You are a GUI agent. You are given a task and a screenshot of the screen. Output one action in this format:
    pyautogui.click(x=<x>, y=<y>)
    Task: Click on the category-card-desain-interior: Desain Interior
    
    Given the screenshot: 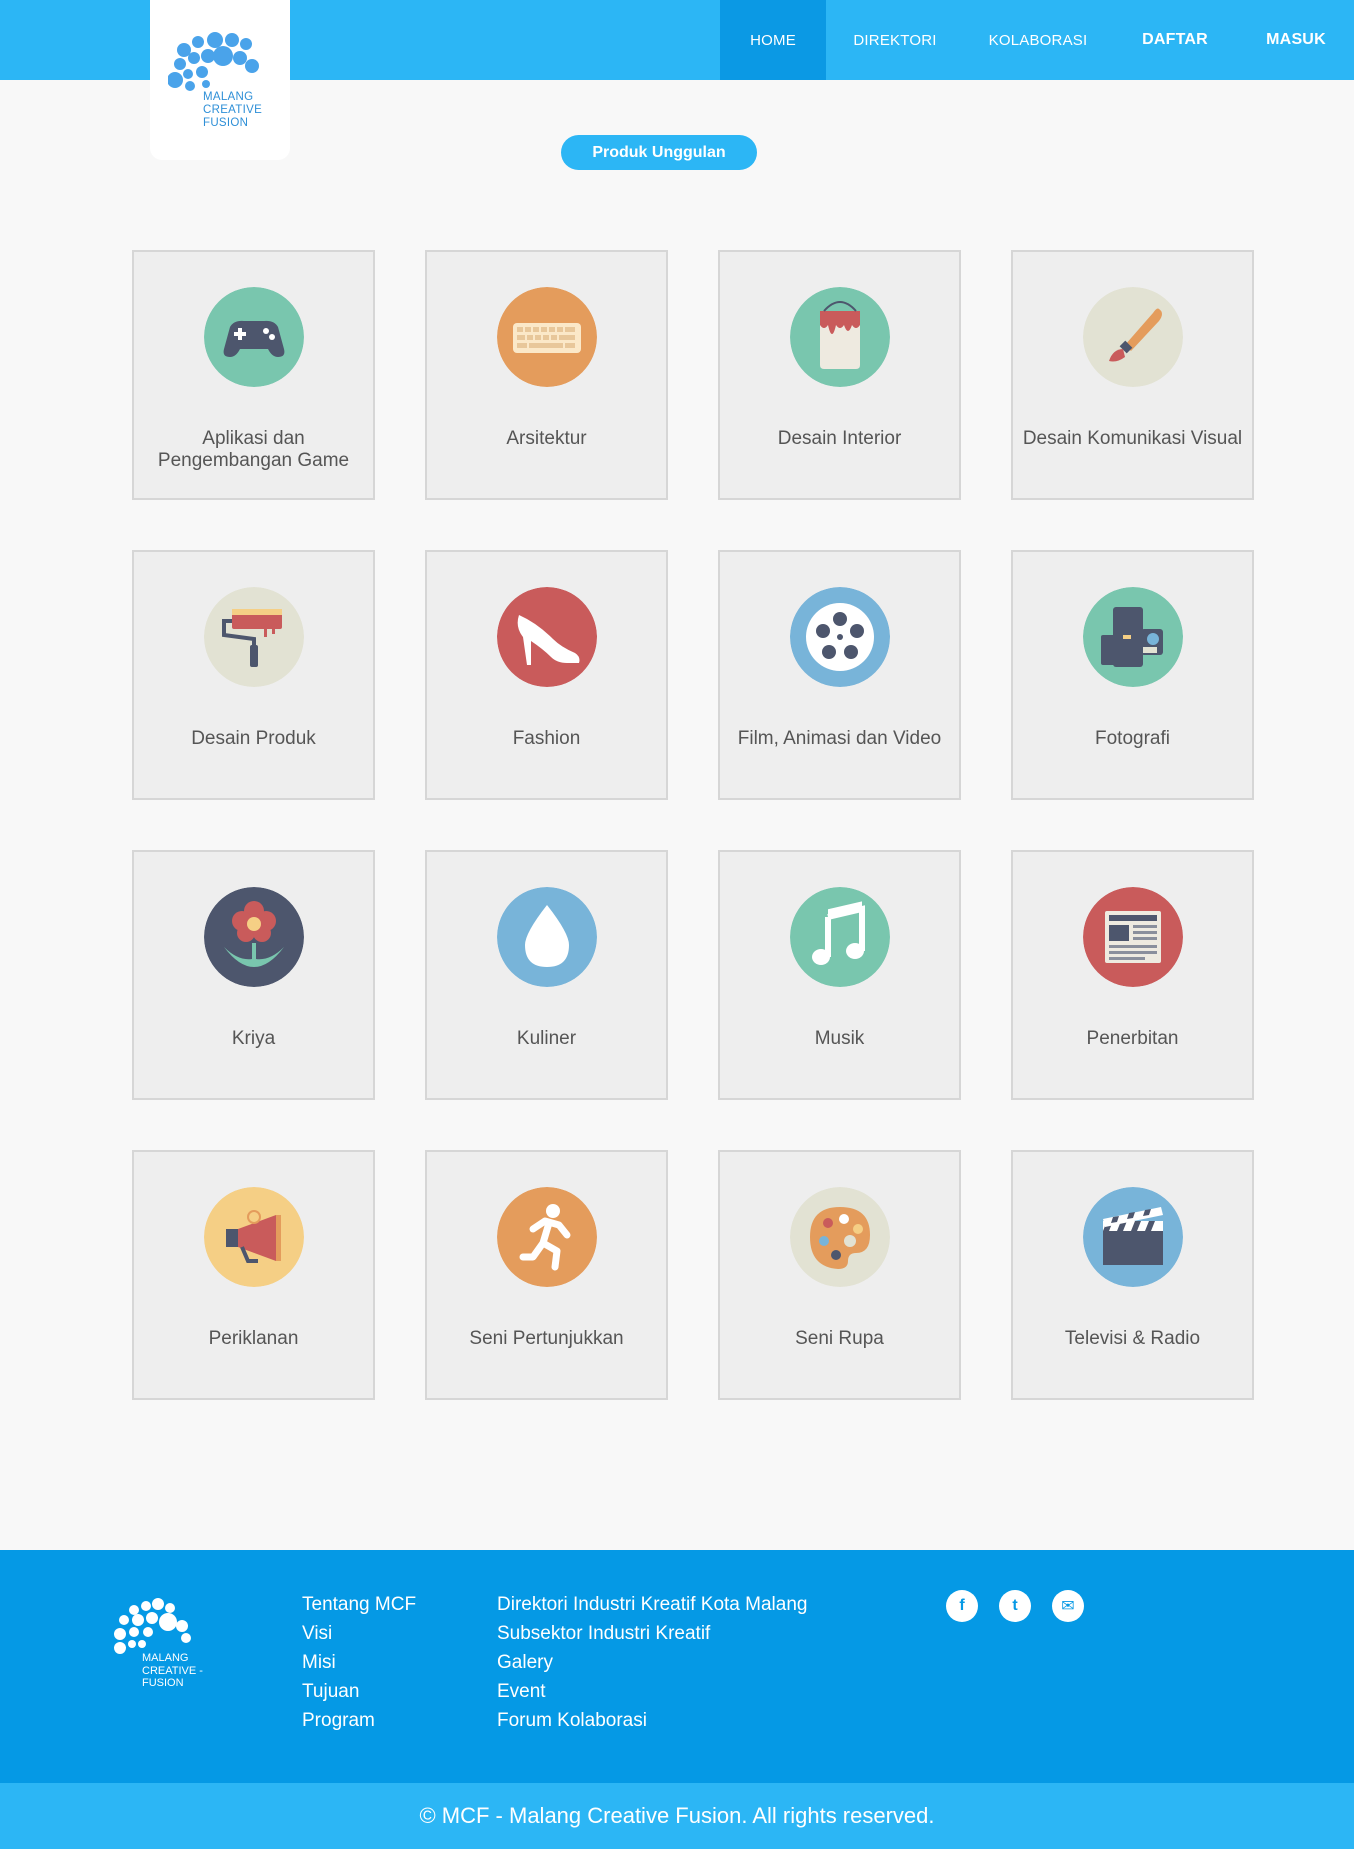 What is the action you would take?
    pyautogui.click(x=839, y=375)
    